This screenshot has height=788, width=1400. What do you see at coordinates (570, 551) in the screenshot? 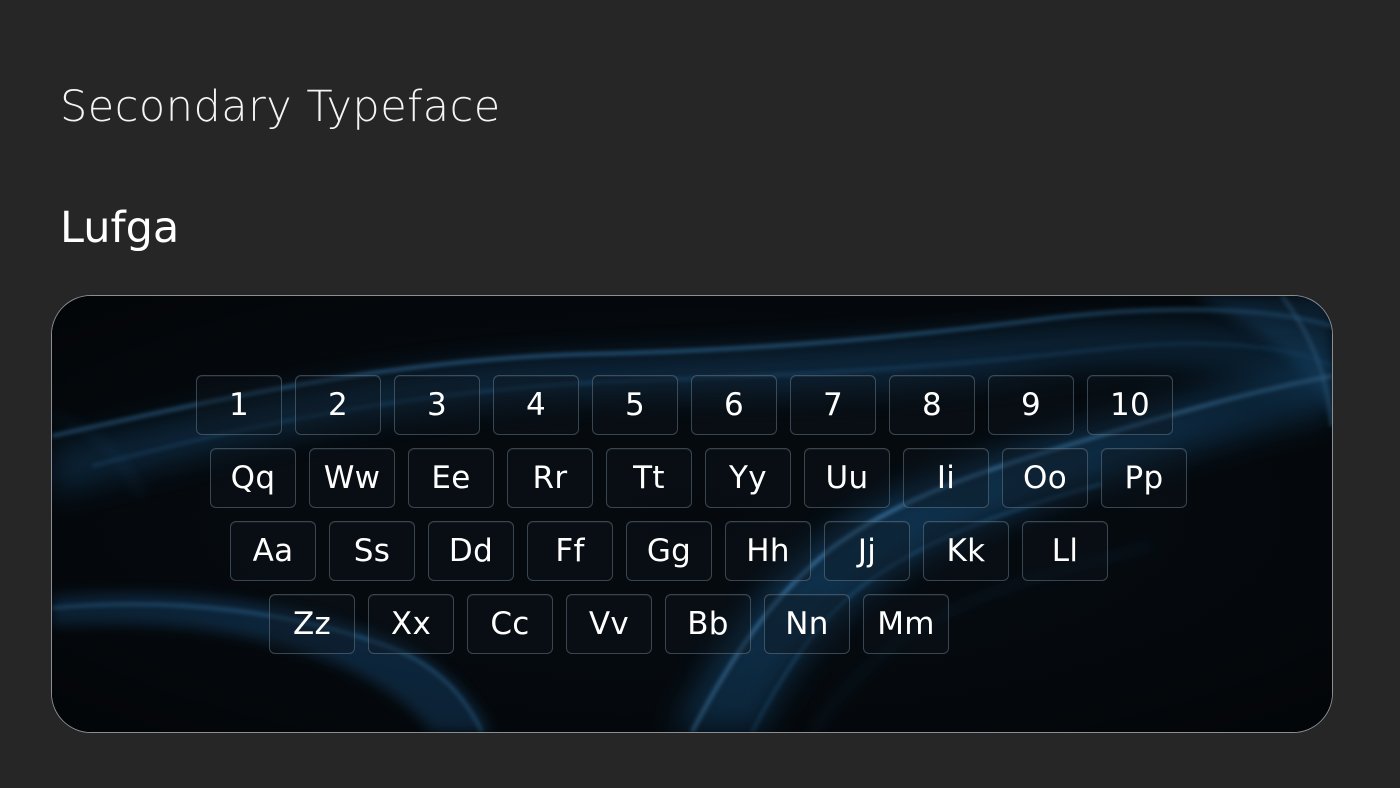
I see `key-ff: Ff` at bounding box center [570, 551].